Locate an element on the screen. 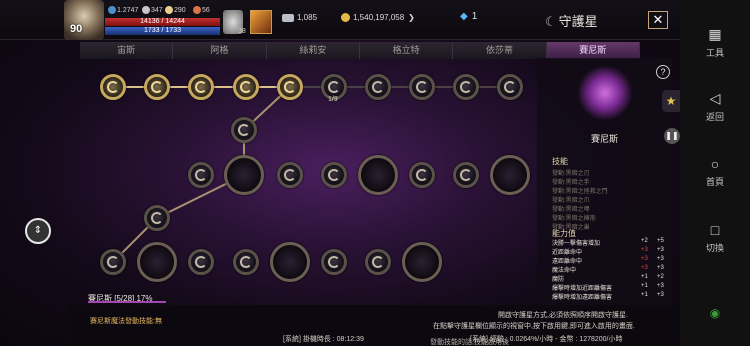 This screenshot has width=750, height=346. ability-name: 爆擊時增加遠距離傷害 is located at coordinates (582, 298).